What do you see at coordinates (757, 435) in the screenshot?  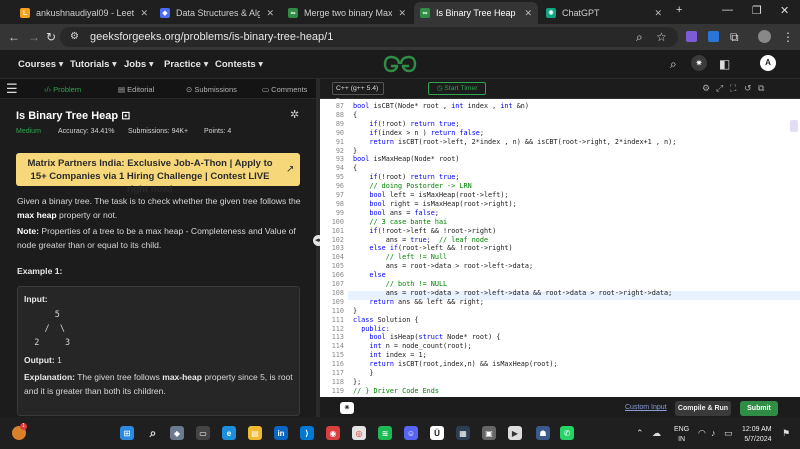 I see `clock: 12:09 AM 5/7/2024` at bounding box center [757, 435].